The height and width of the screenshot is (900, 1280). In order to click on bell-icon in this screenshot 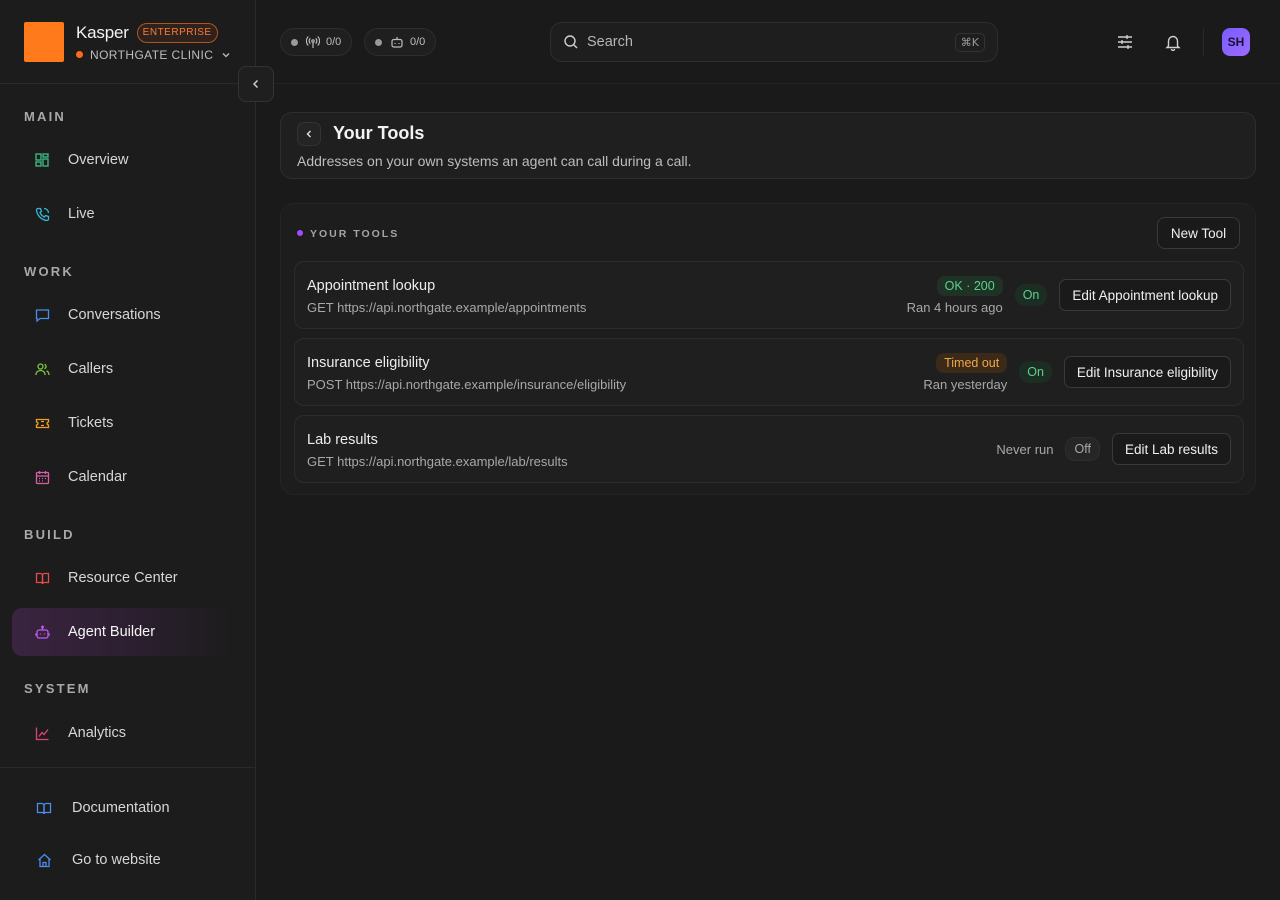, I will do `click(1173, 43)`.